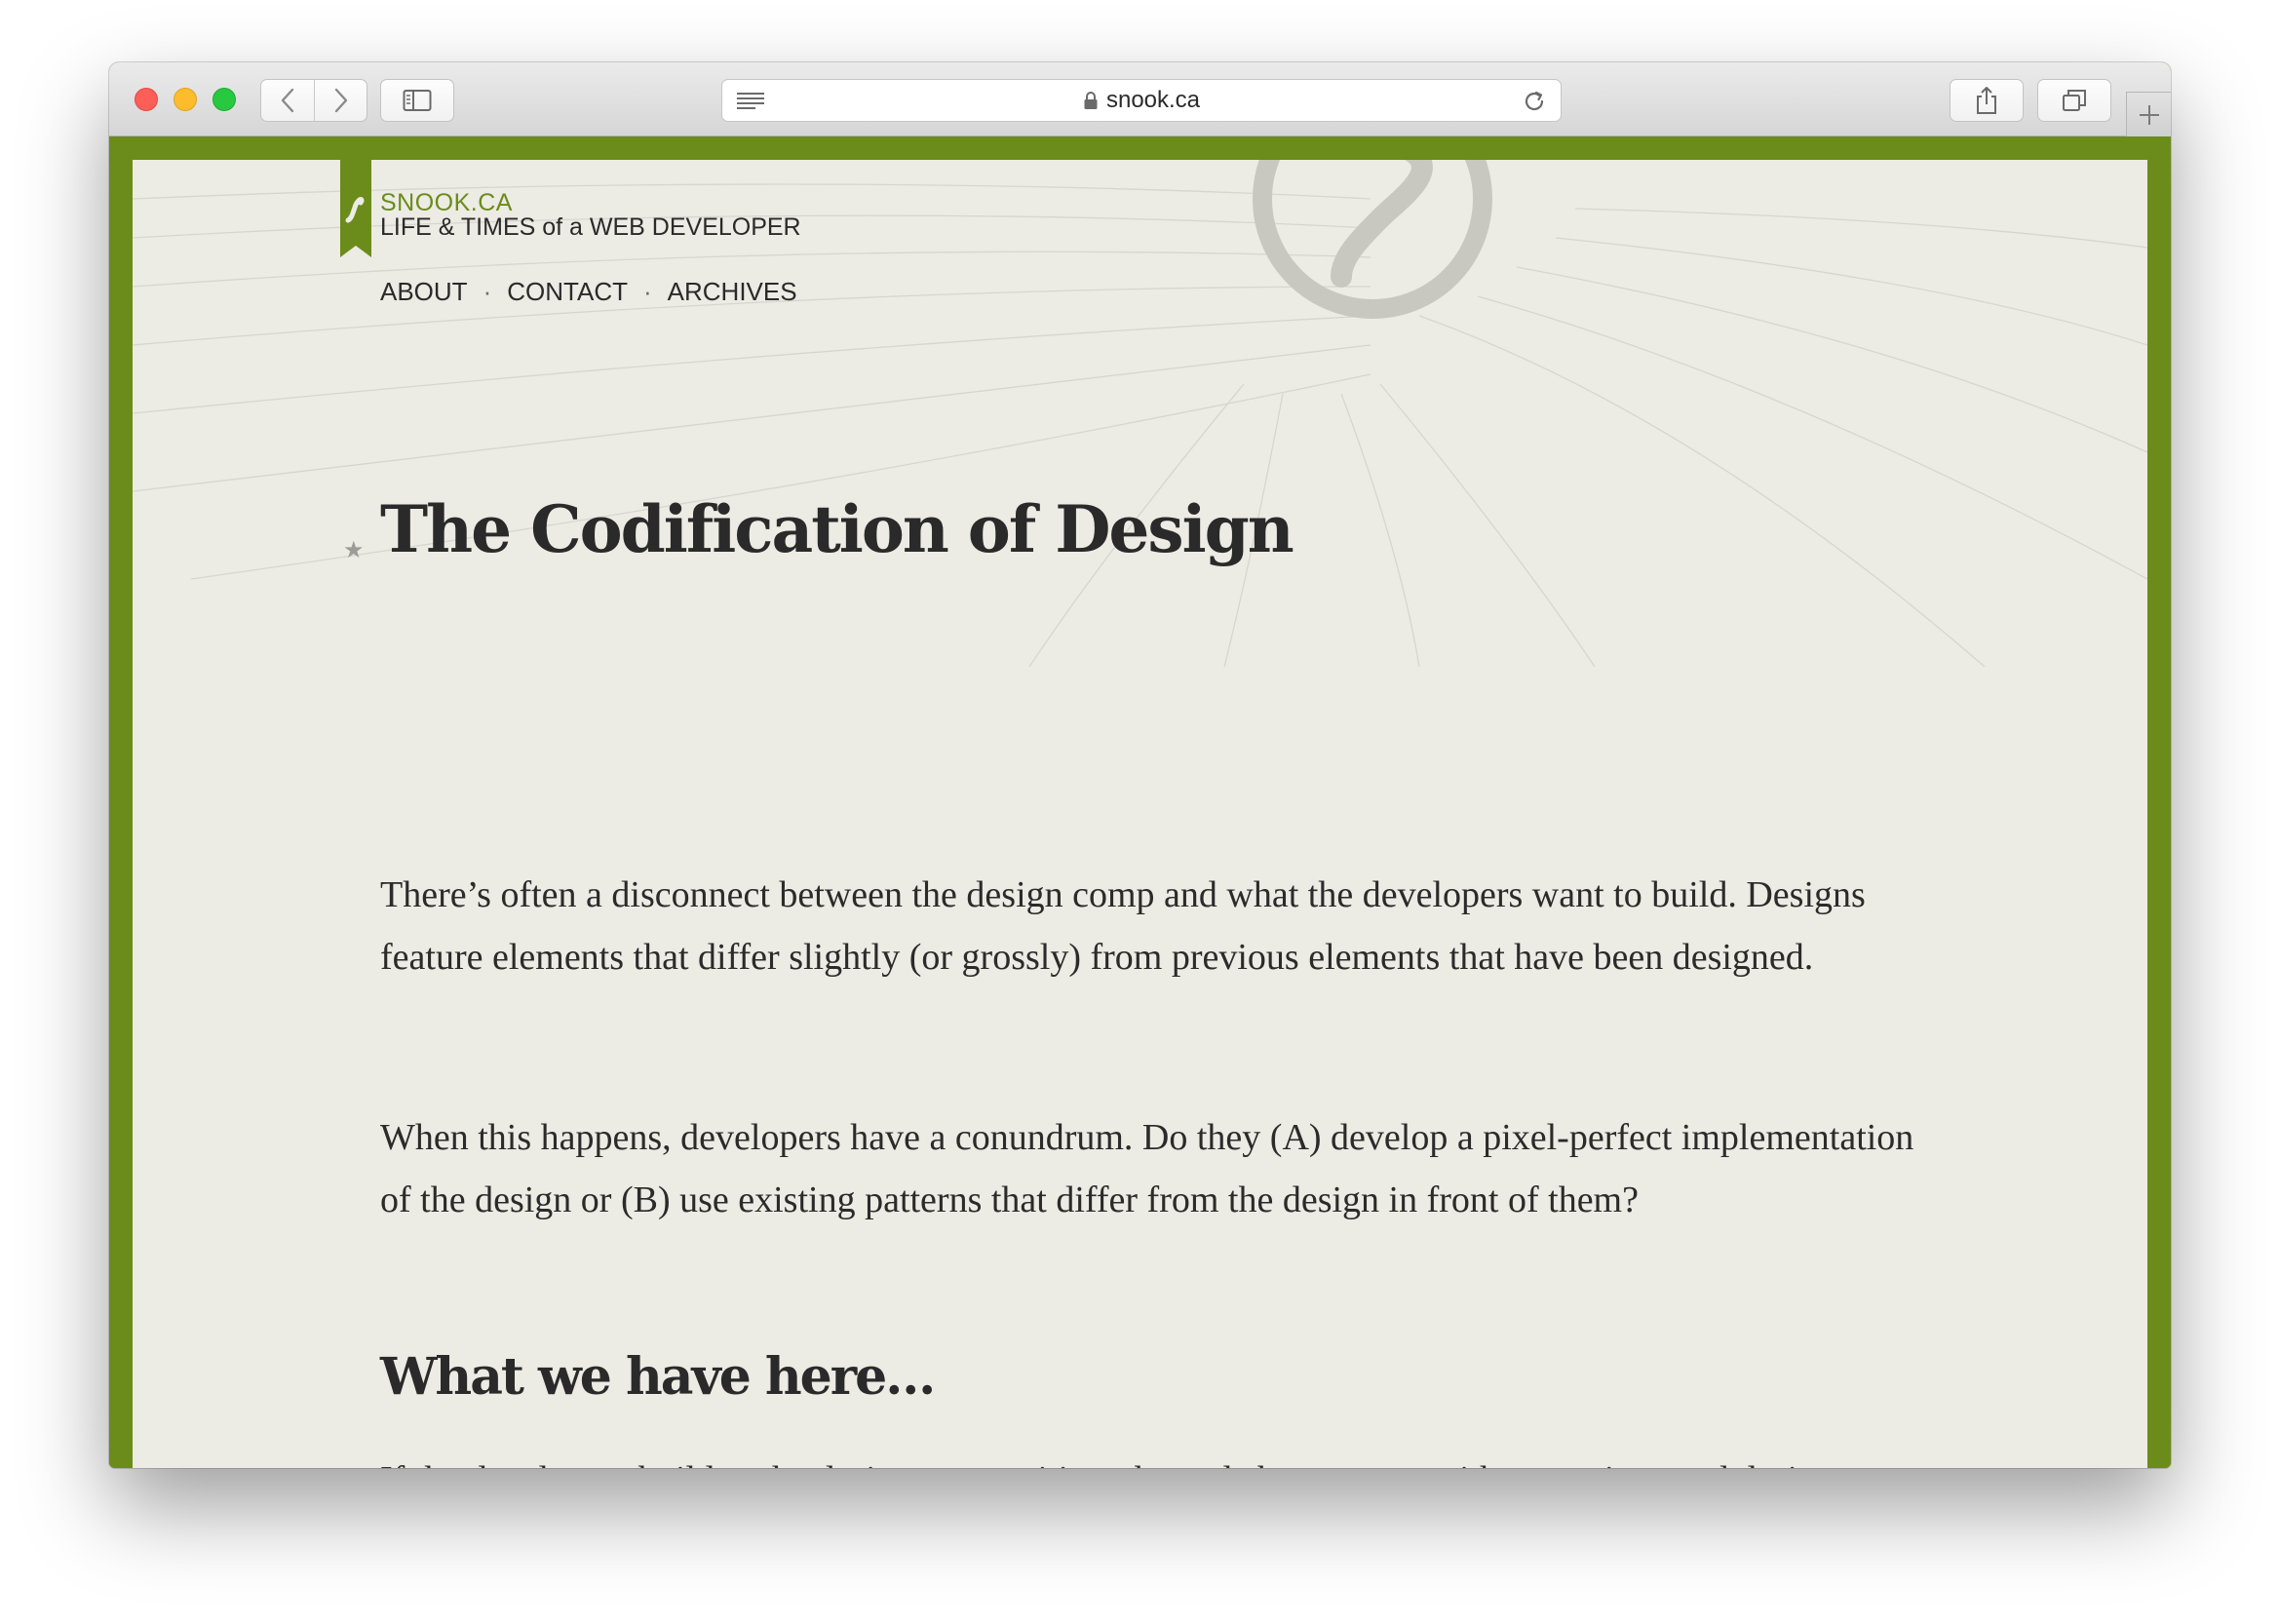 The image size is (2279, 1624). What do you see at coordinates (355, 209) in the screenshot?
I see `logo-bookmark` at bounding box center [355, 209].